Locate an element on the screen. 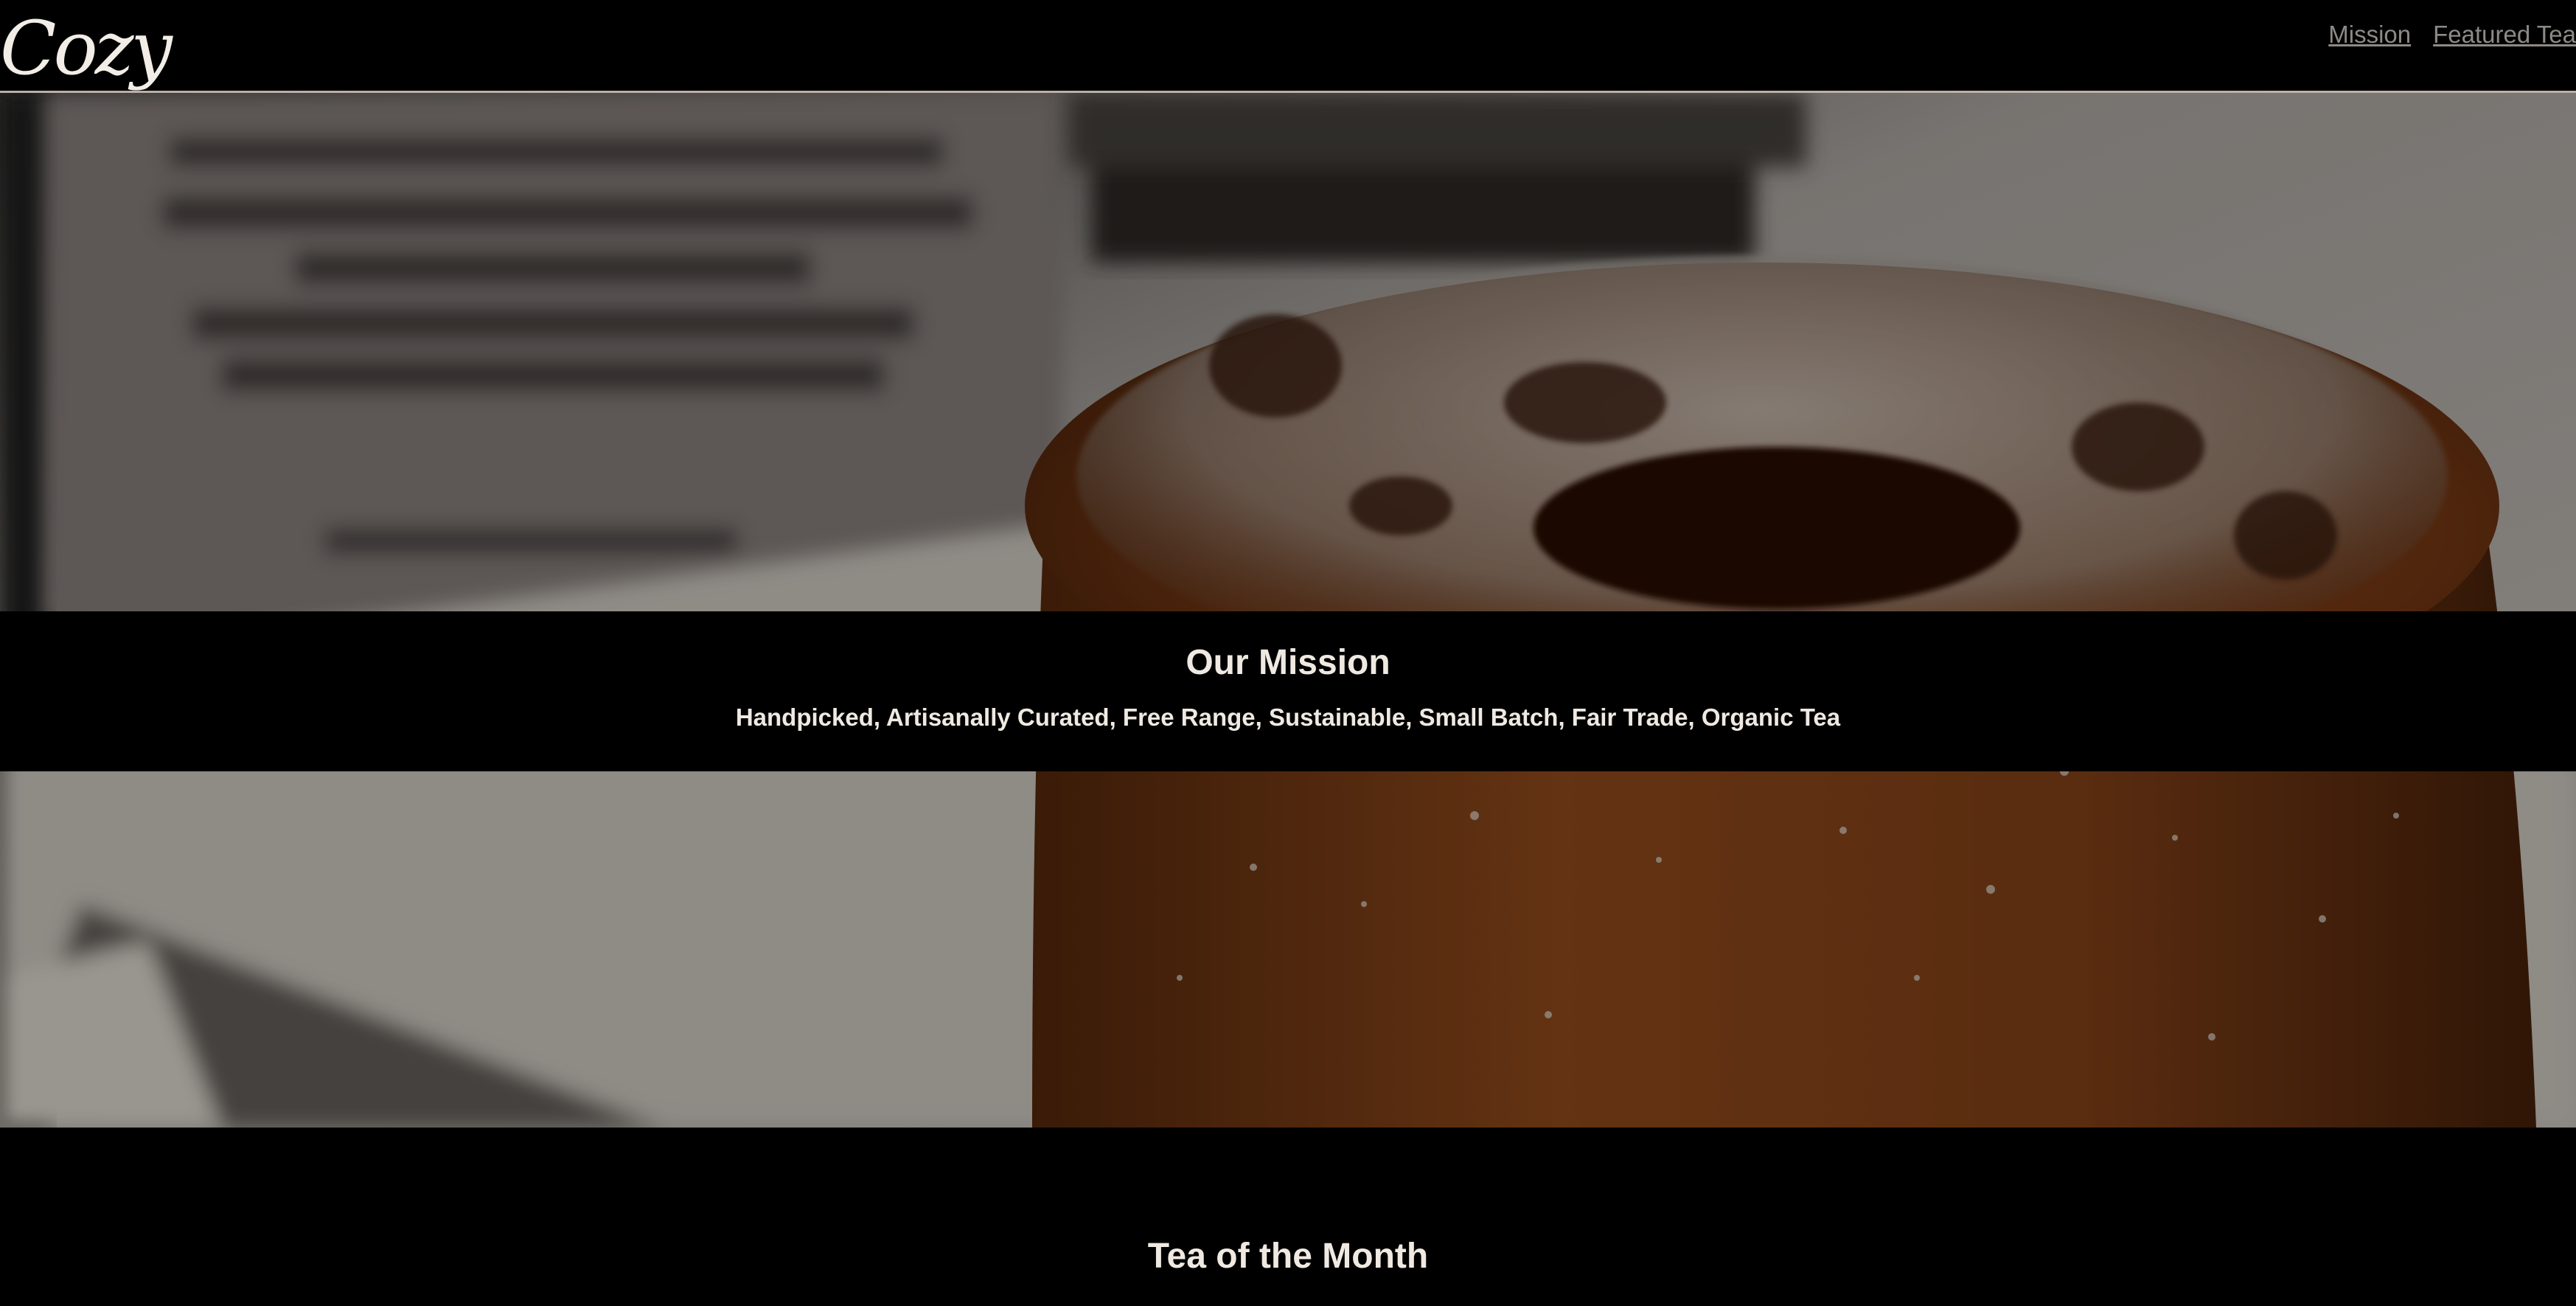 Image resolution: width=2576 pixels, height=1306 pixels. main-nav: Mission Featured Tea is located at coordinates (2452, 35).